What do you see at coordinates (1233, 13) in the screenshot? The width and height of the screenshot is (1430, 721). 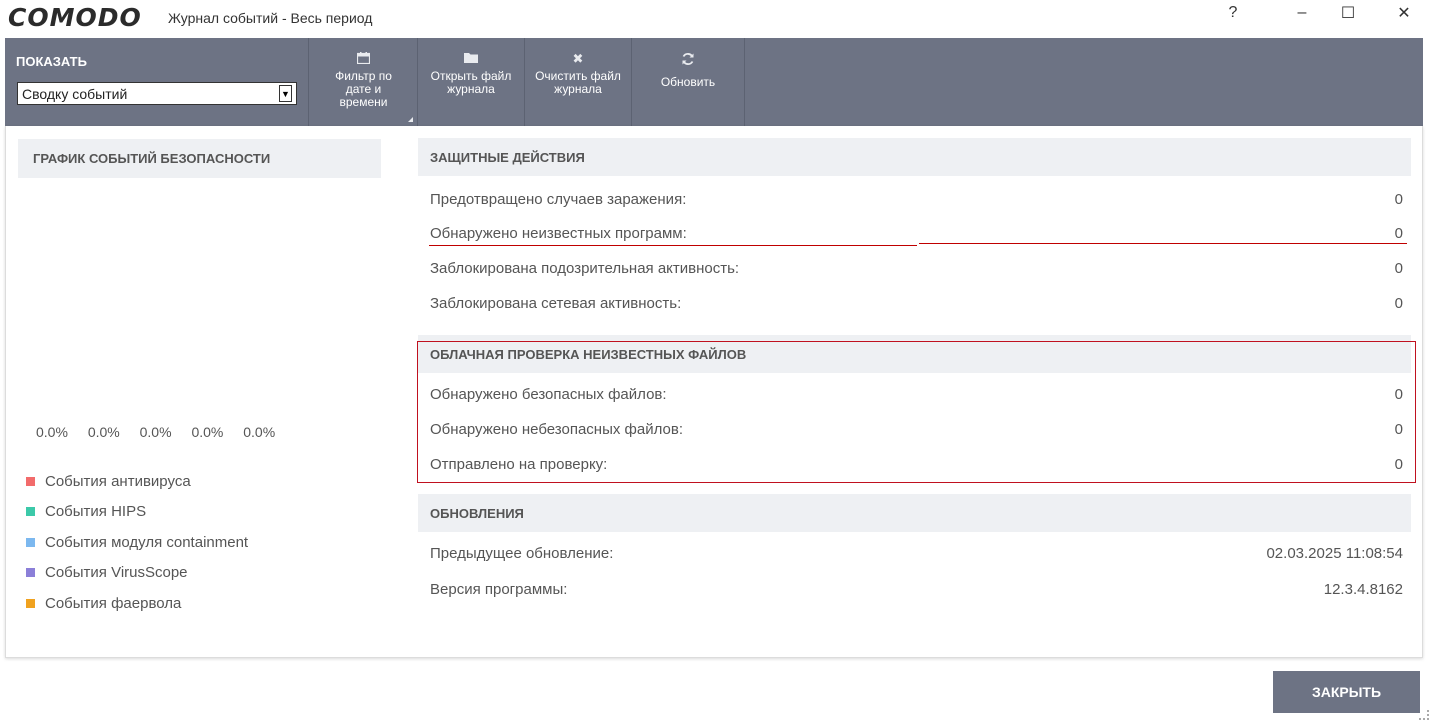 I see `help-button: ?` at bounding box center [1233, 13].